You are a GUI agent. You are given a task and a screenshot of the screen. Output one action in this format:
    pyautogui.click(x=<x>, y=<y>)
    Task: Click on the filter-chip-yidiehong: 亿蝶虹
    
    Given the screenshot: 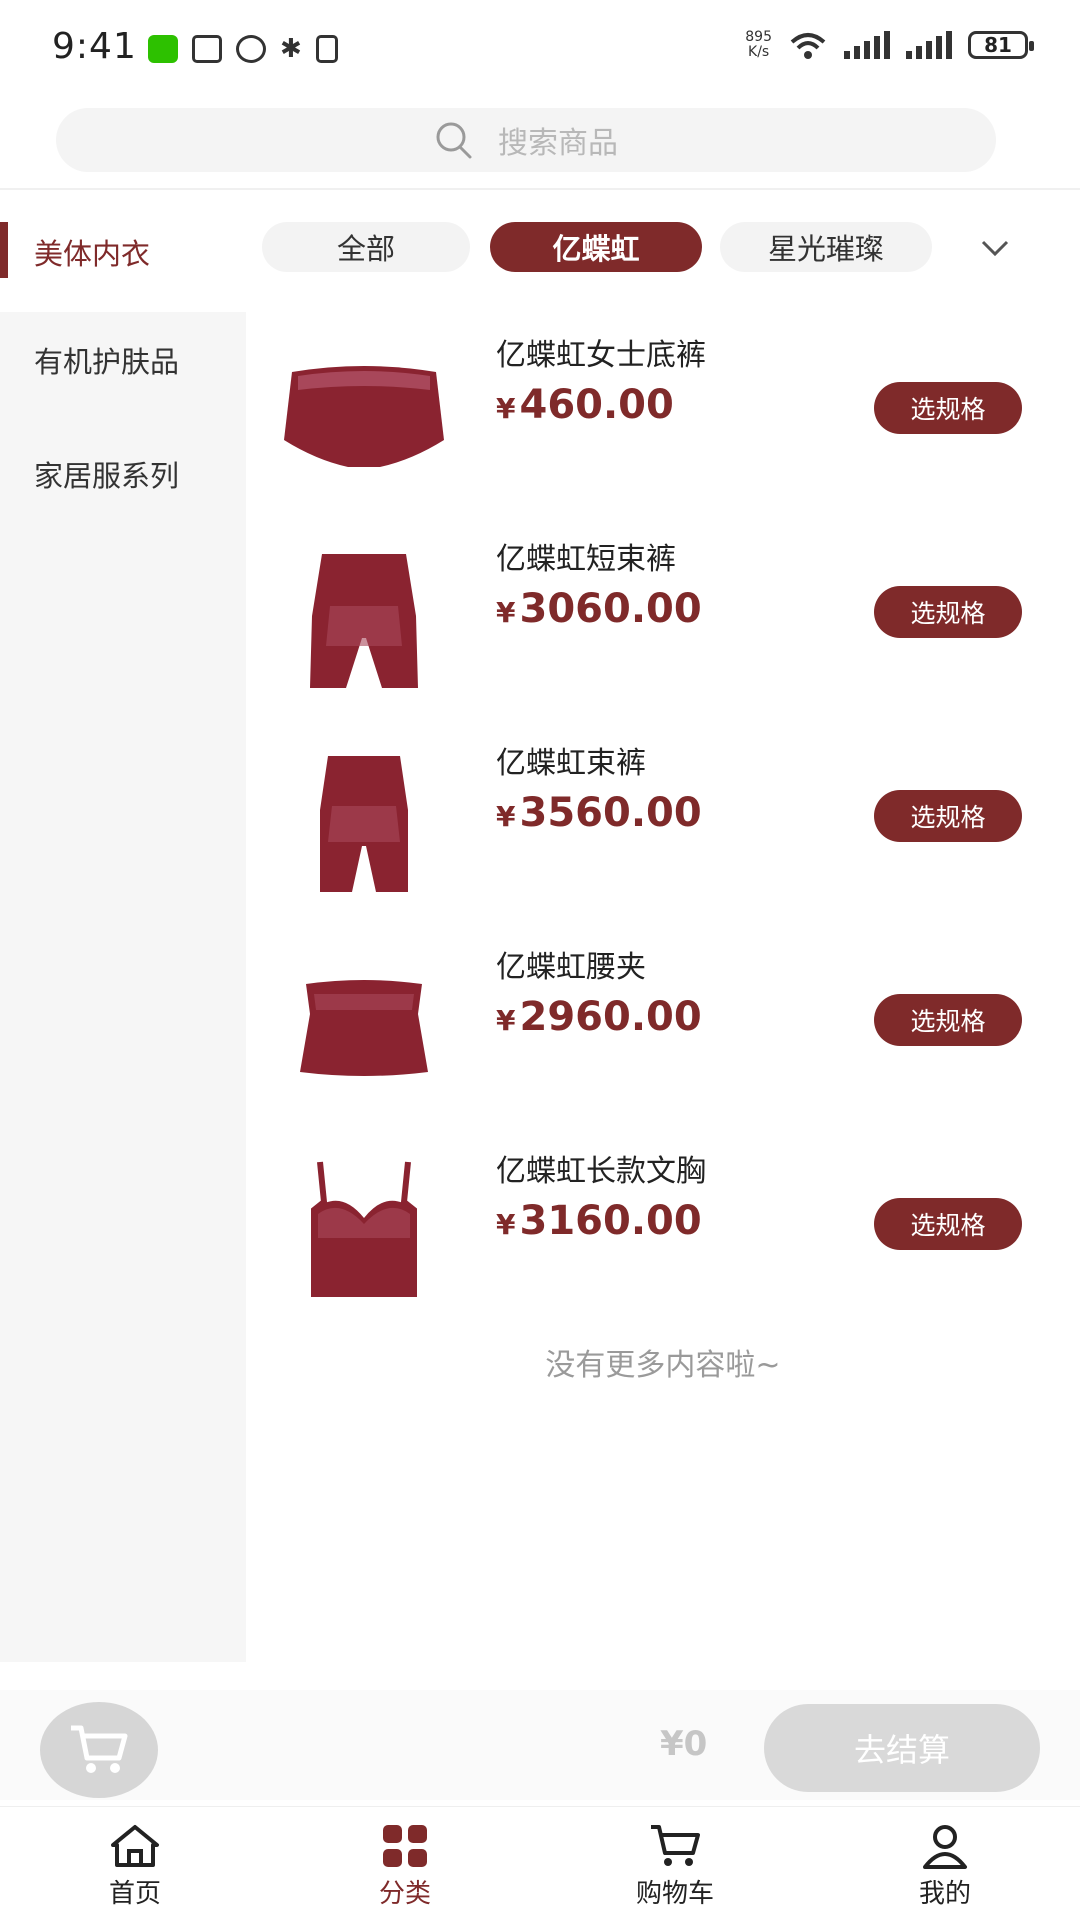 What is the action you would take?
    pyautogui.click(x=596, y=247)
    